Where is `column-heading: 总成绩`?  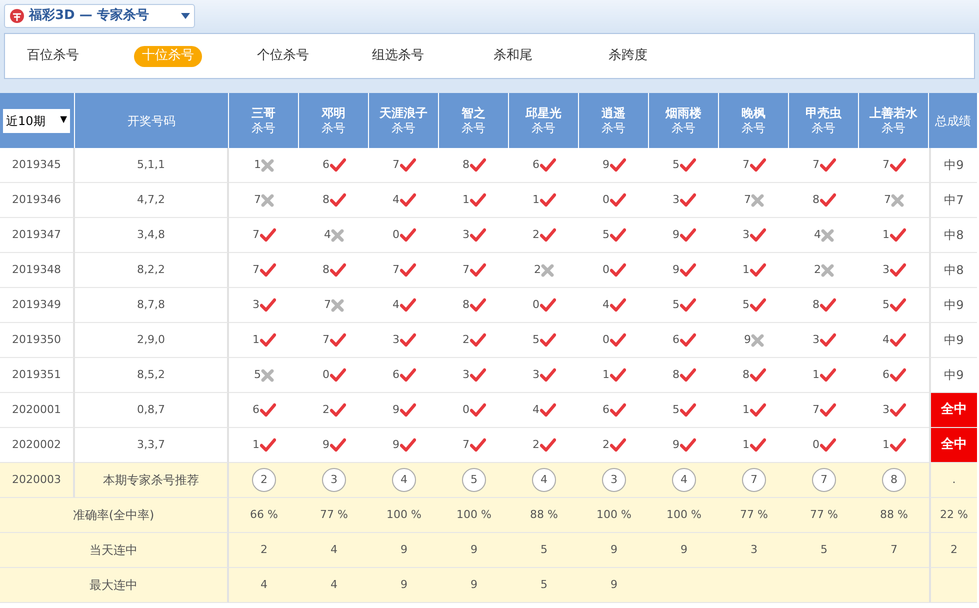
column-heading: 总成绩 is located at coordinates (953, 120).